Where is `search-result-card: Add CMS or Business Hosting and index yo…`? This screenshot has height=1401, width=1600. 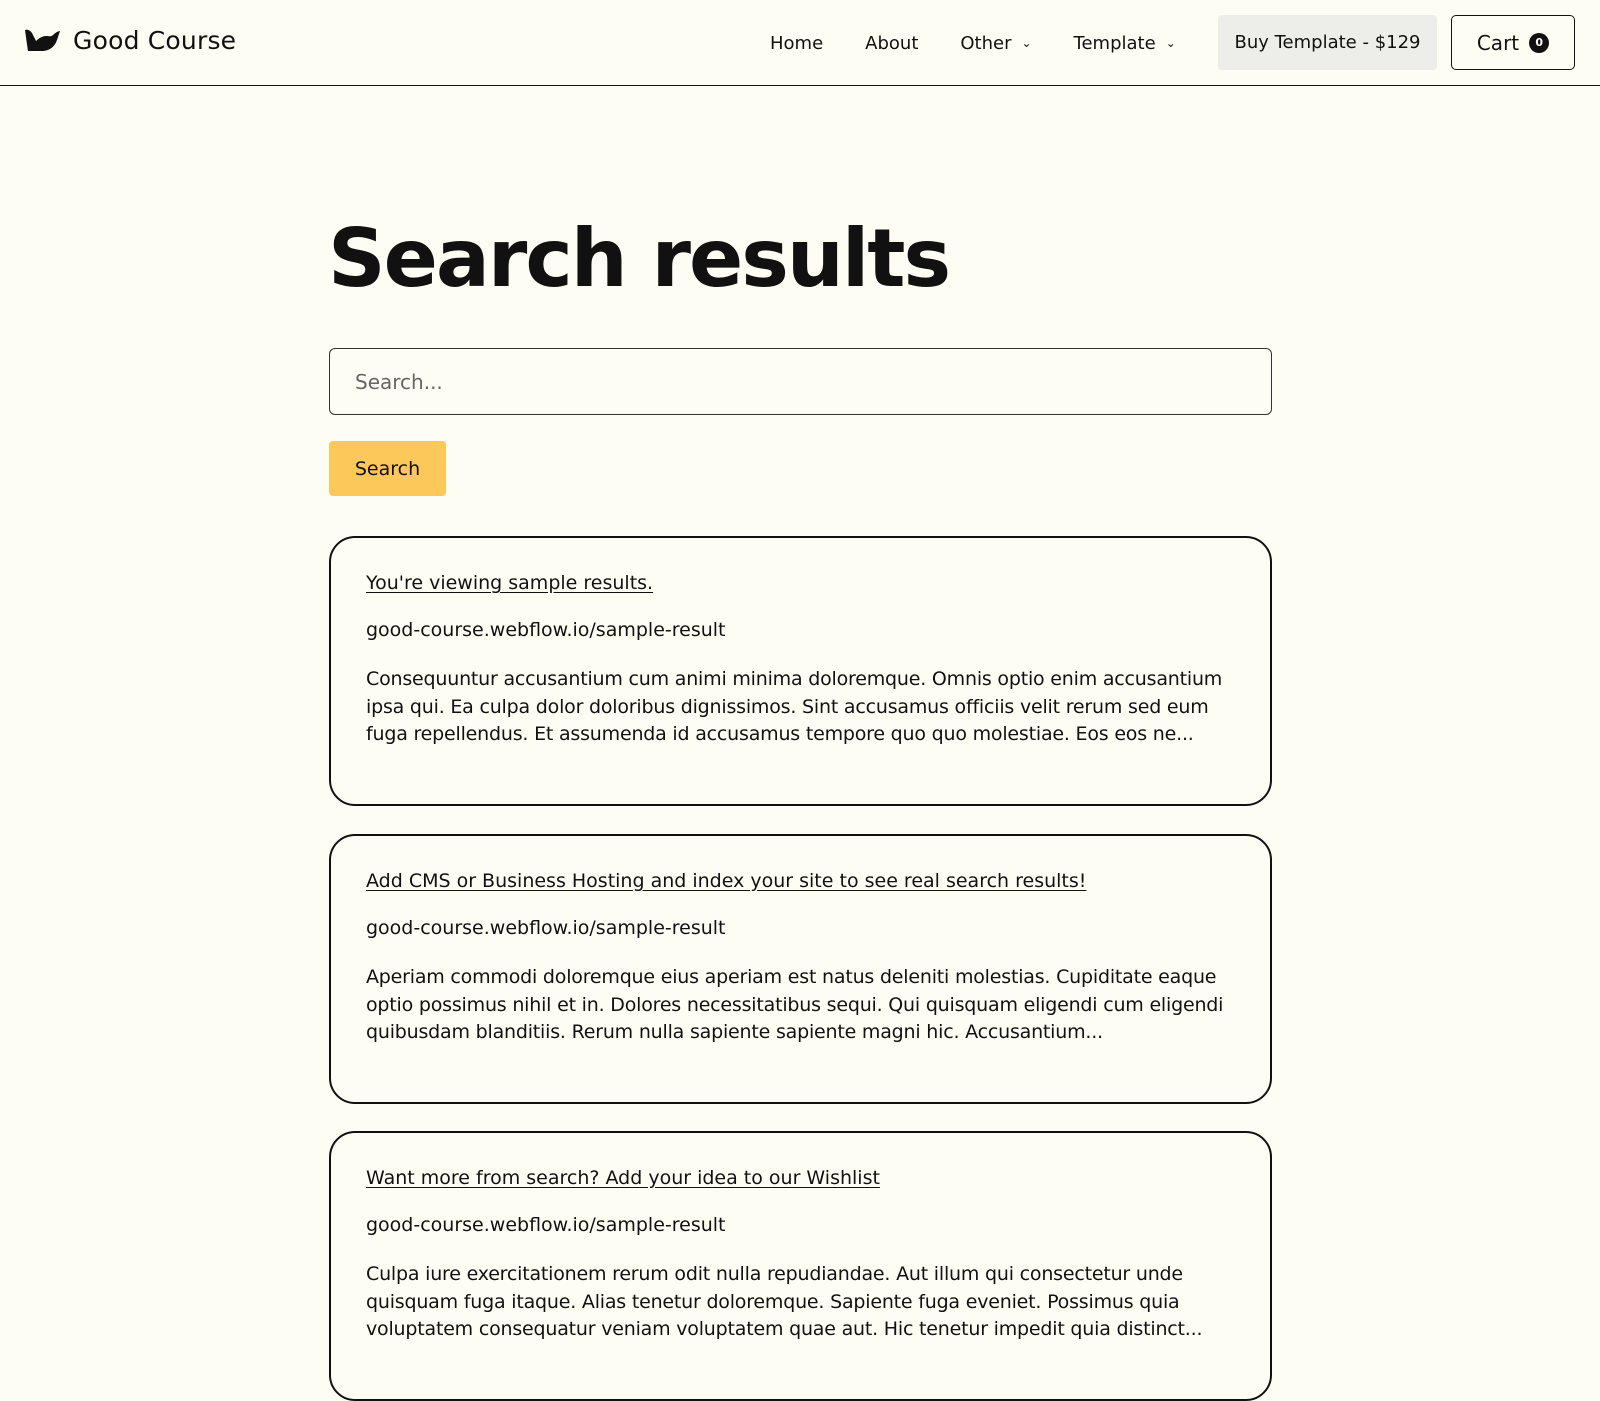 search-result-card: Add CMS or Business Hosting and index yo… is located at coordinates (800, 969).